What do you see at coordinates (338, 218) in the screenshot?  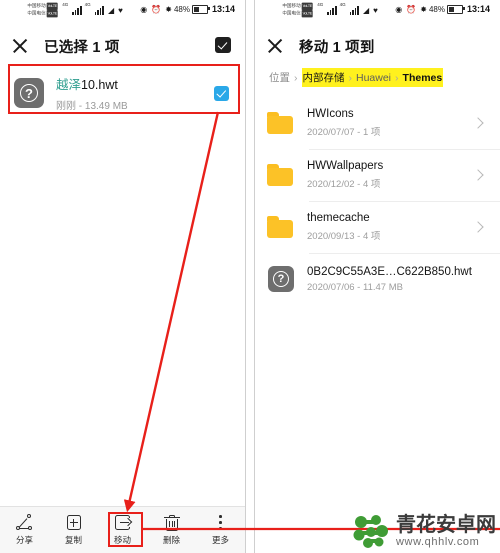 I see `list-item-title: themecache` at bounding box center [338, 218].